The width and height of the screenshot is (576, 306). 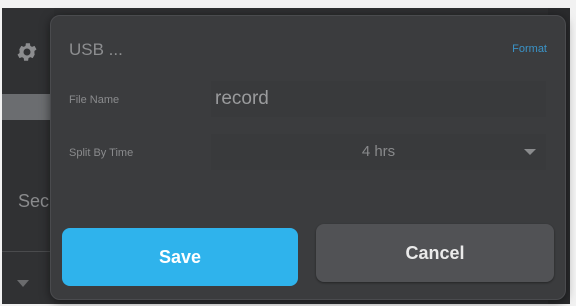 What do you see at coordinates (28, 251) in the screenshot?
I see `background-divider` at bounding box center [28, 251].